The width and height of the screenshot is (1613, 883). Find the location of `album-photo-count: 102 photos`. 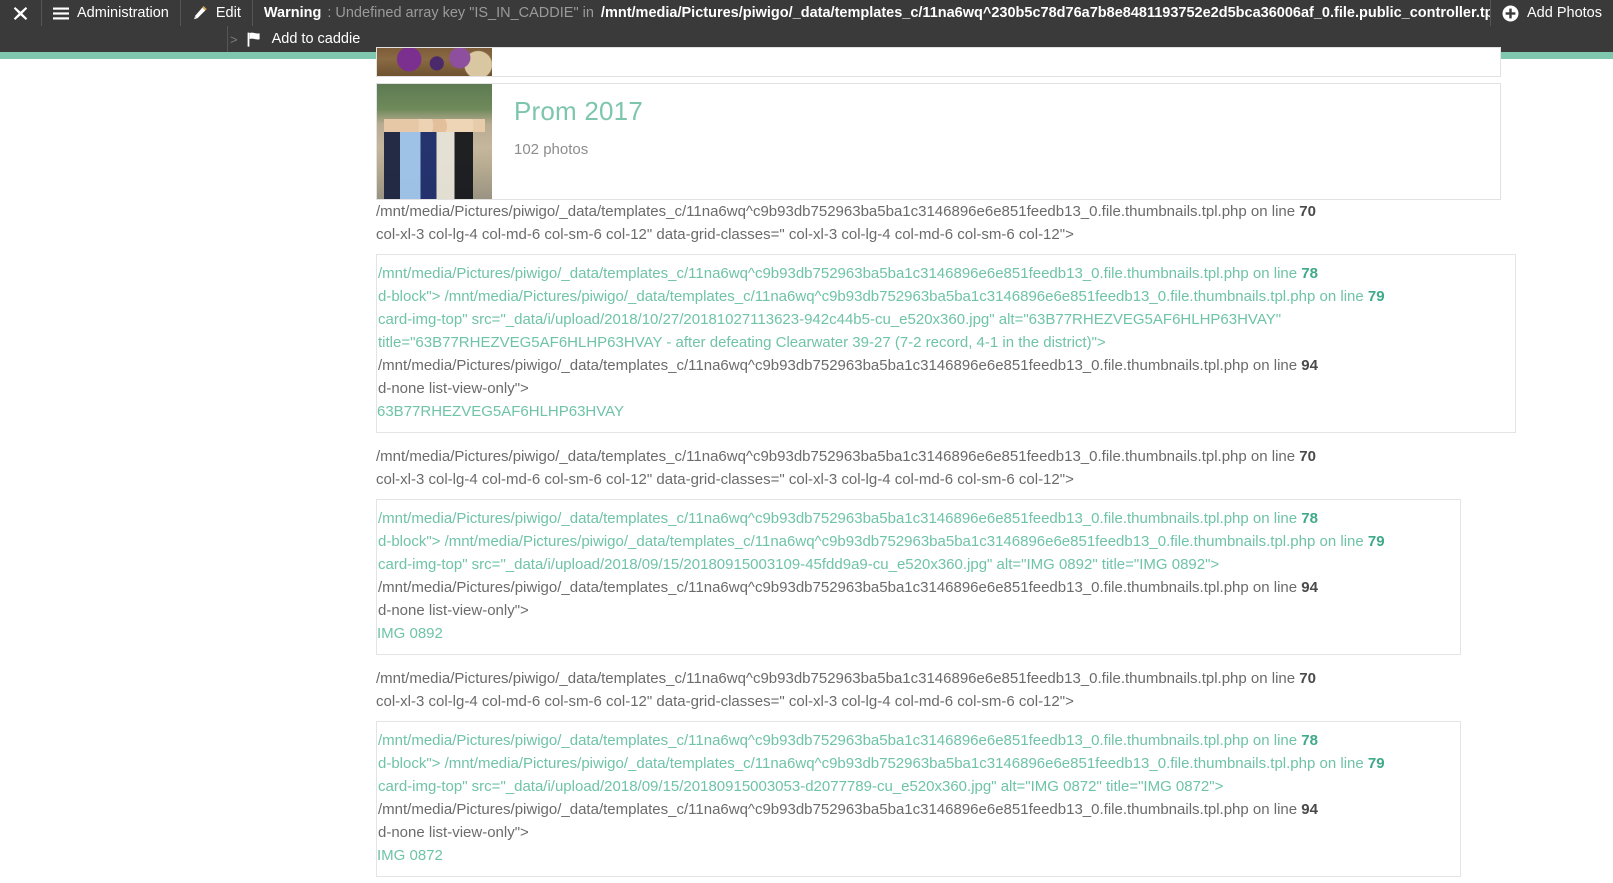

album-photo-count: 102 photos is located at coordinates (551, 149).